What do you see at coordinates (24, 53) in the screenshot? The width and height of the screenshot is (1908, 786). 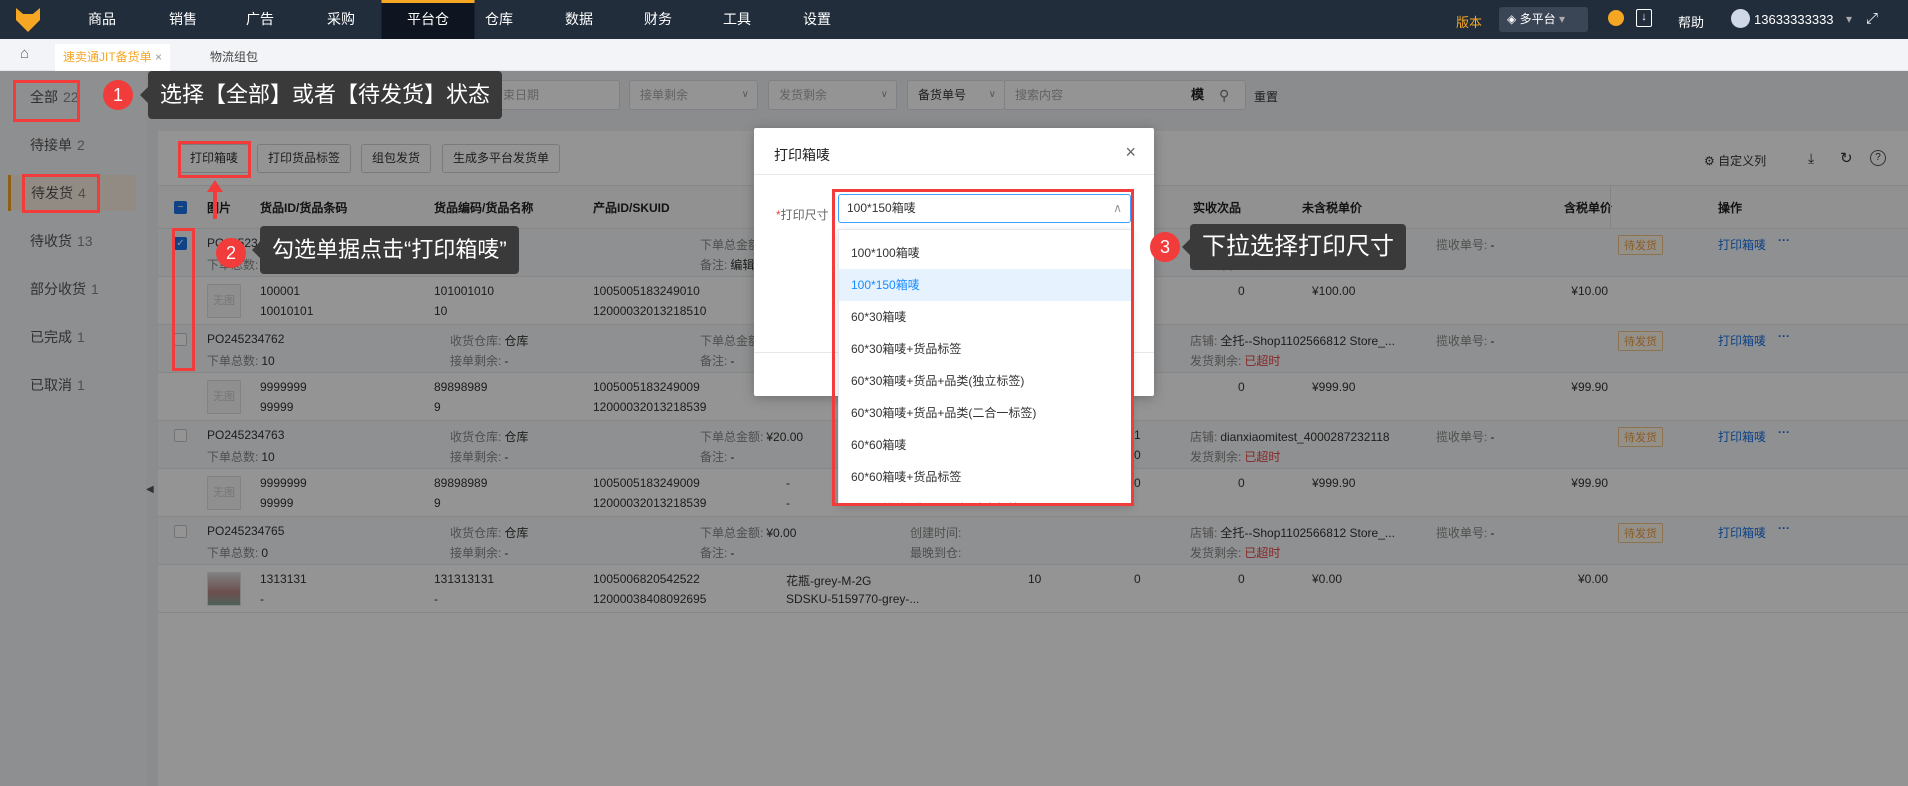 I see `home-icon: ⌂` at bounding box center [24, 53].